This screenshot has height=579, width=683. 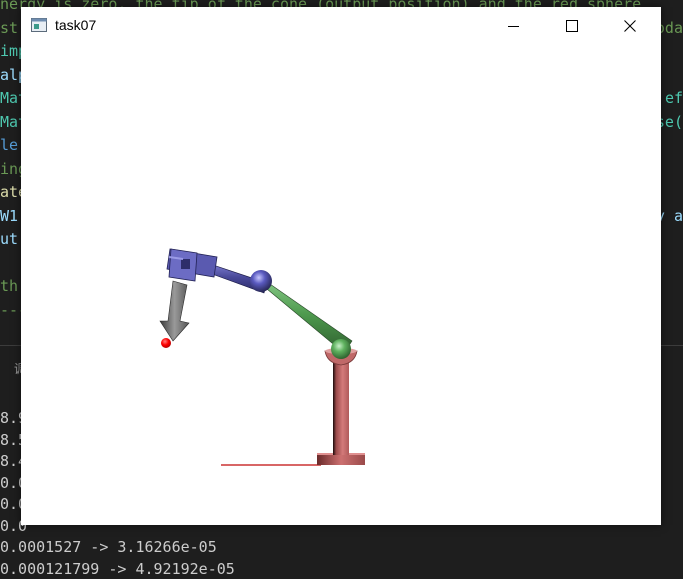 What do you see at coordinates (39, 25) in the screenshot?
I see `app-window-icon` at bounding box center [39, 25].